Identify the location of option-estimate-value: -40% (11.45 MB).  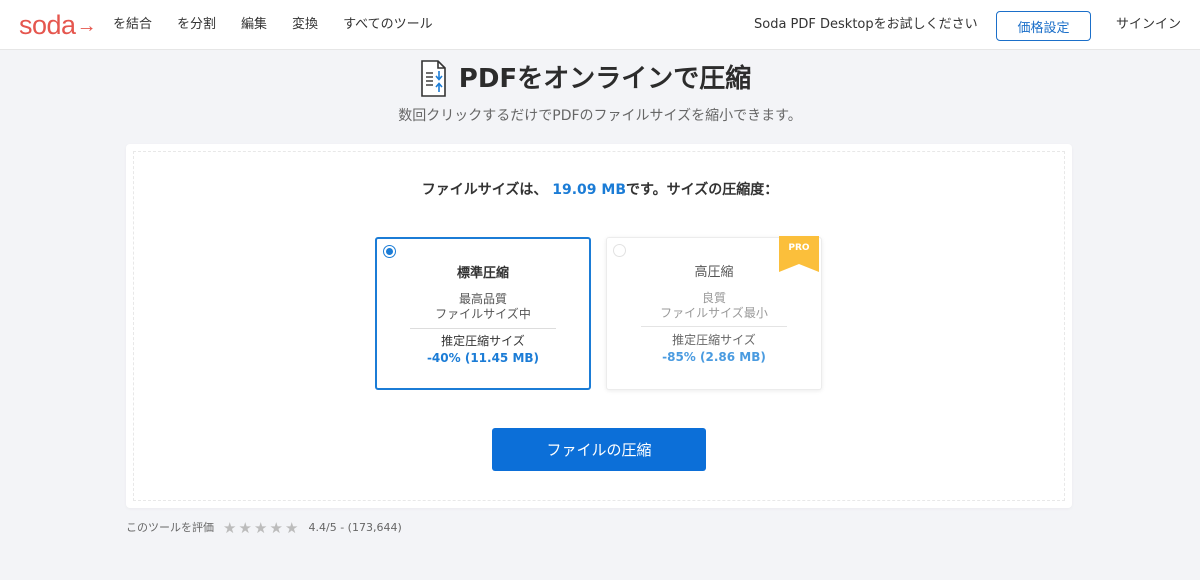
(483, 358).